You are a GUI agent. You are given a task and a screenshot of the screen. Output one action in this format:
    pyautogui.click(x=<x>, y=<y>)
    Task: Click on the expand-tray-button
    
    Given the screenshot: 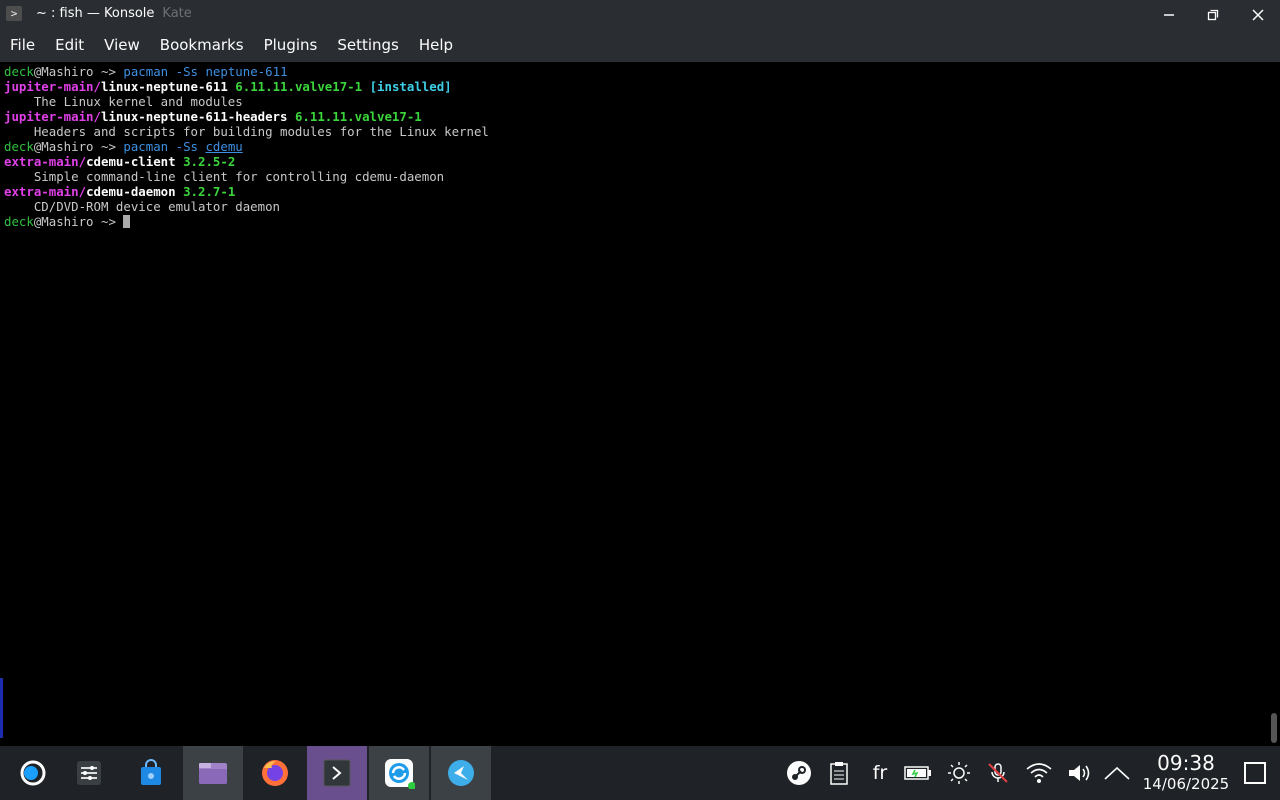 What is the action you would take?
    pyautogui.click(x=1117, y=773)
    